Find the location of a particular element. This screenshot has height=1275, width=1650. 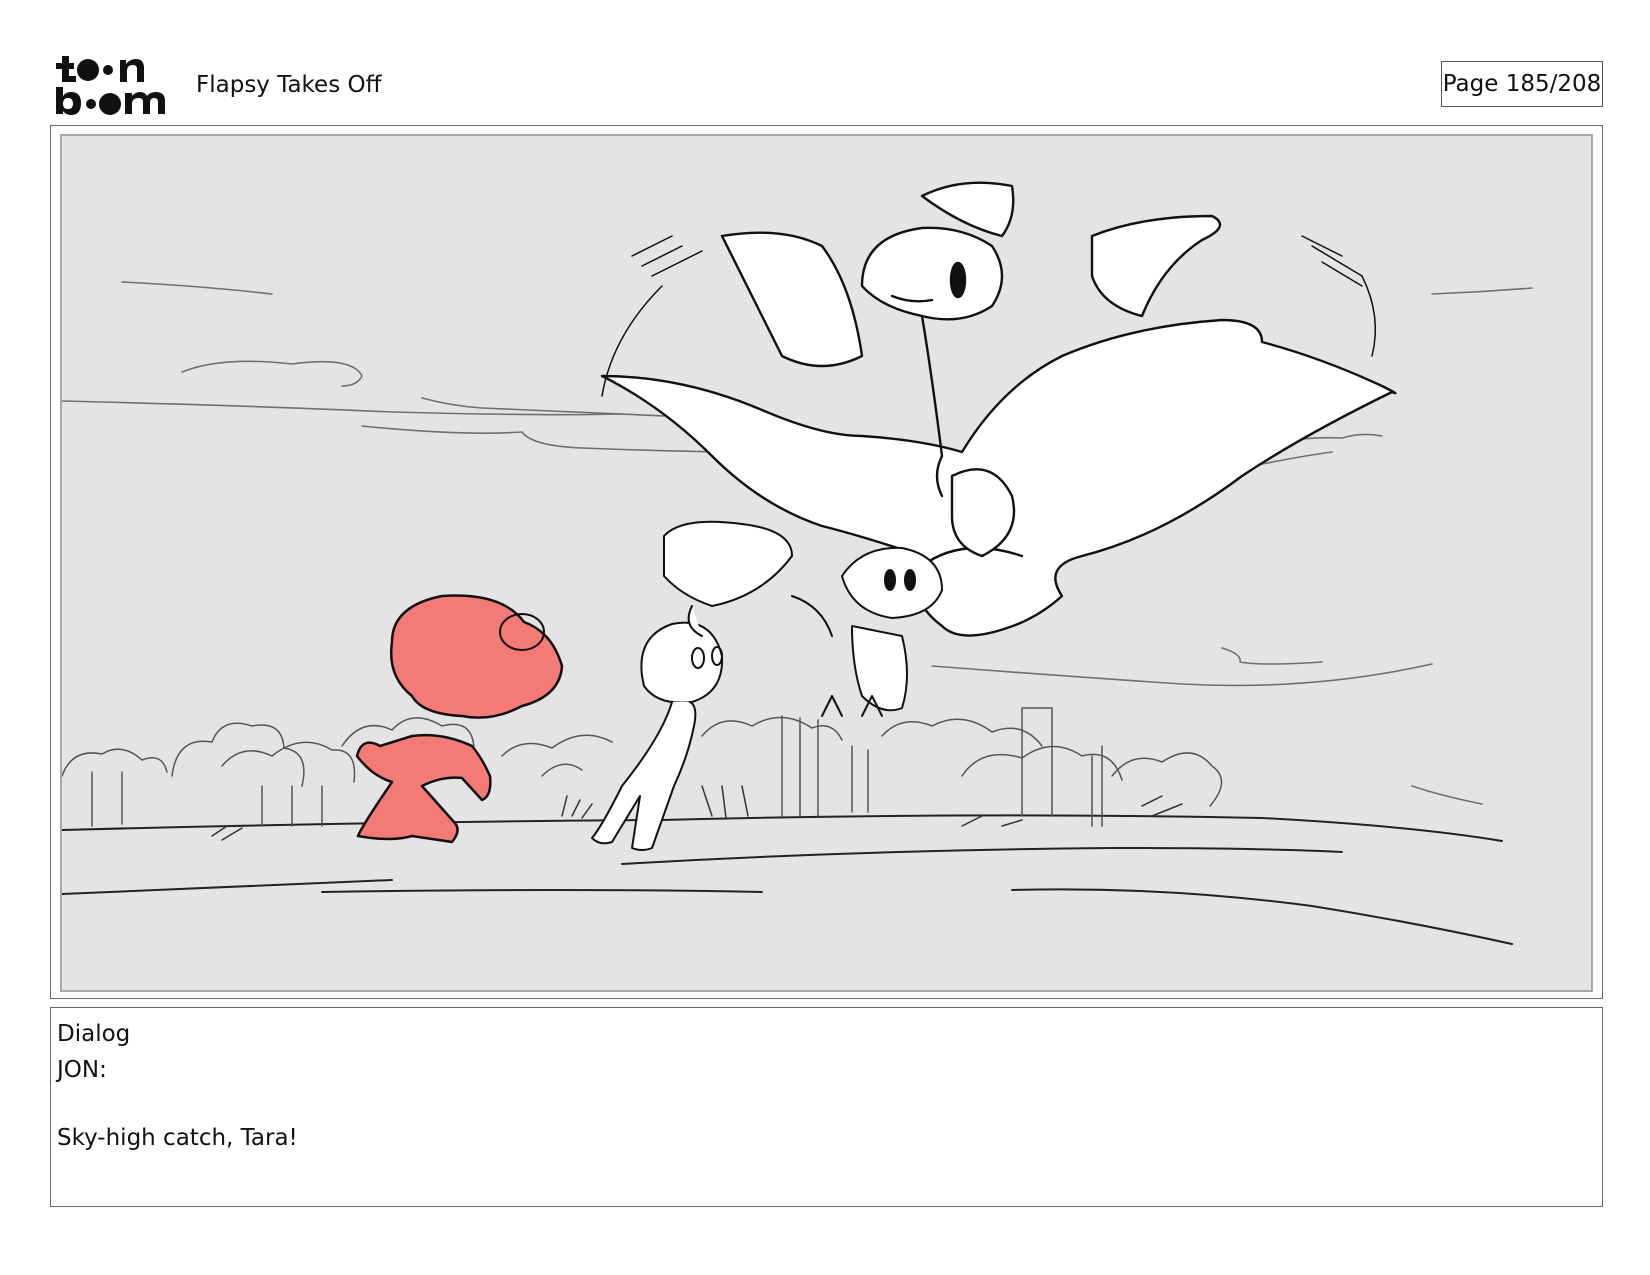

red-character is located at coordinates (459, 719).